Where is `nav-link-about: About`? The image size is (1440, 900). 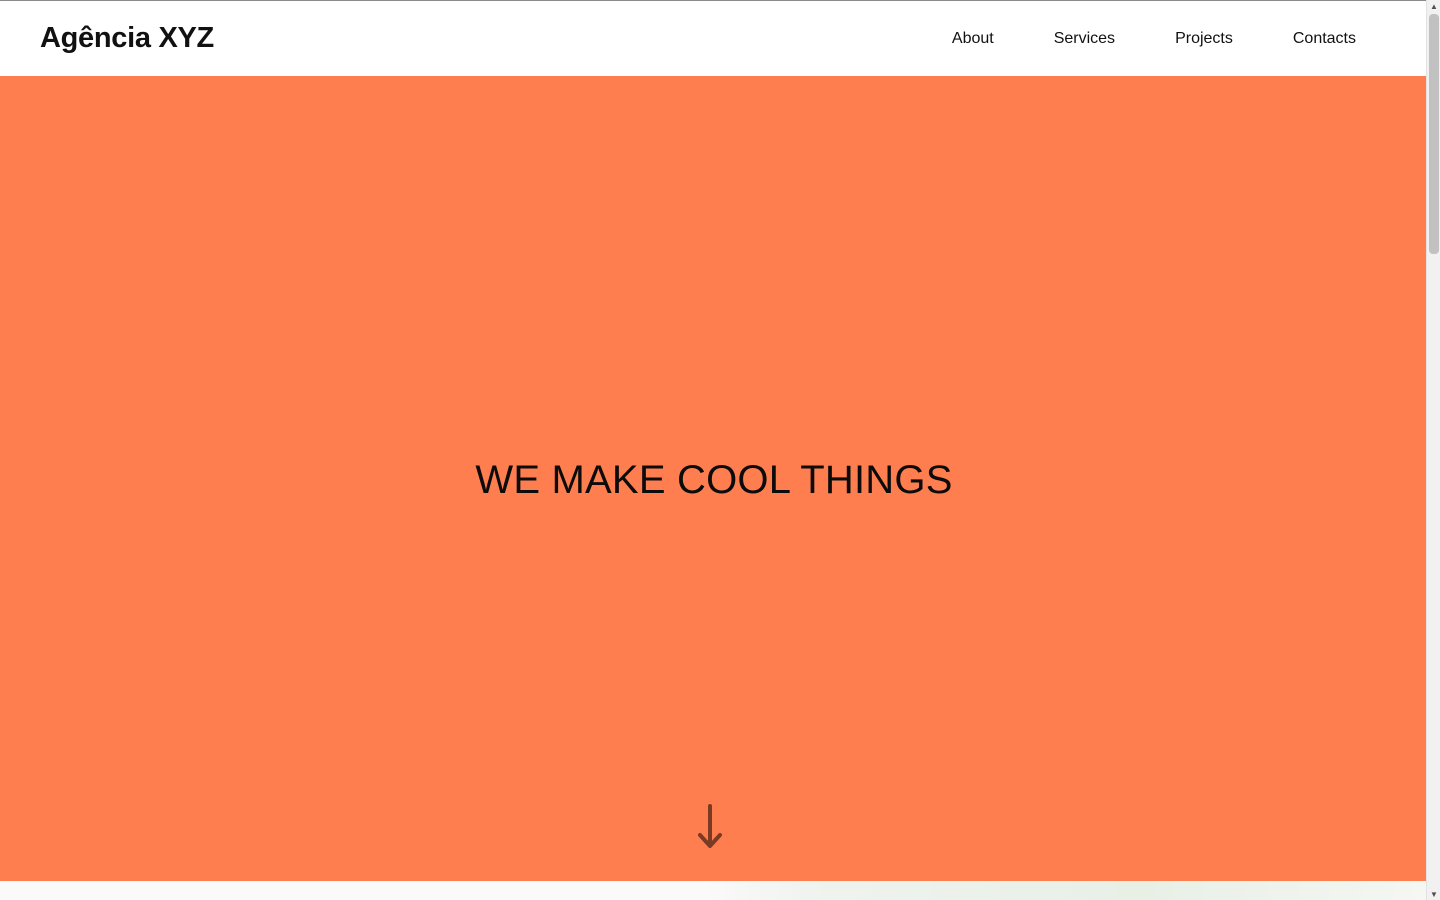 nav-link-about: About is located at coordinates (973, 39).